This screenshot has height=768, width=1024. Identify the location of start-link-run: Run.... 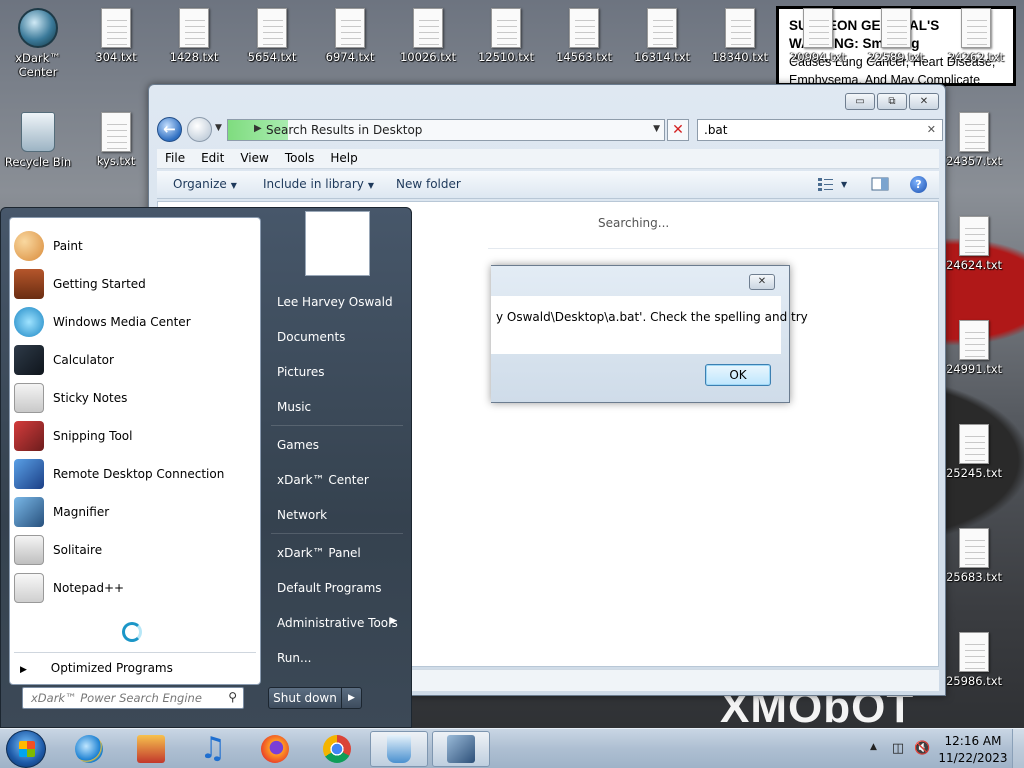
(338, 659).